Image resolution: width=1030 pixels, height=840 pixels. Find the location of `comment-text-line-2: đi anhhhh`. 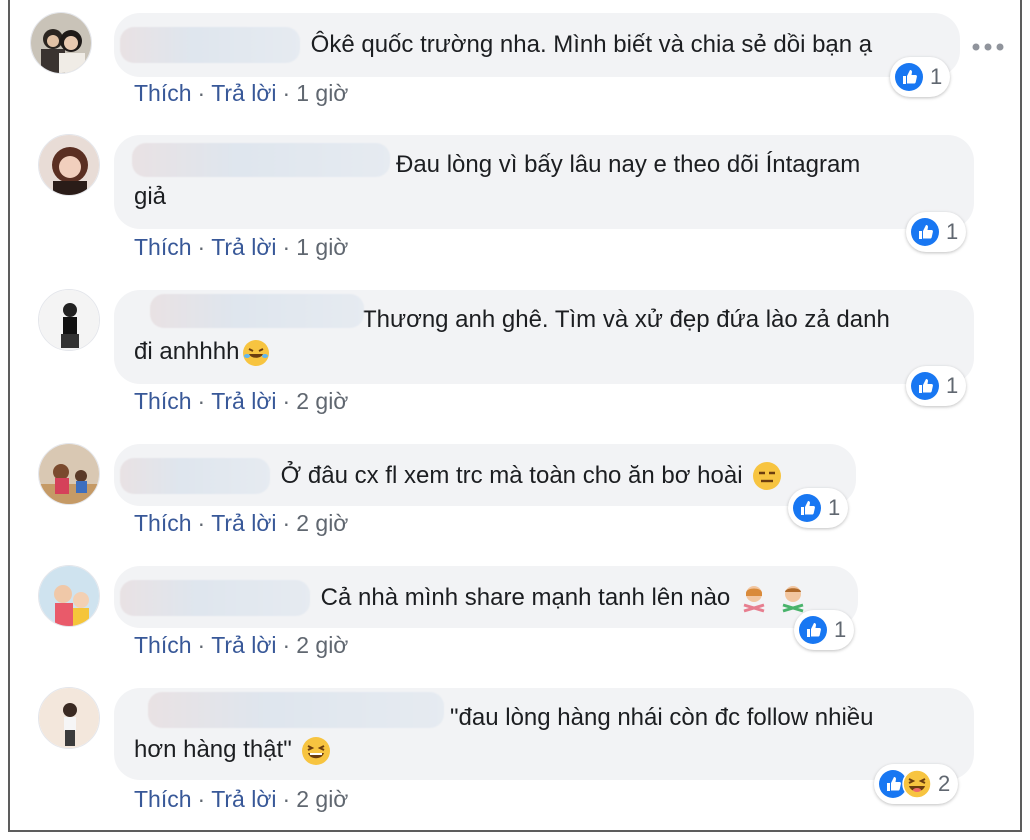

comment-text-line-2: đi anhhhh is located at coordinates (187, 351).